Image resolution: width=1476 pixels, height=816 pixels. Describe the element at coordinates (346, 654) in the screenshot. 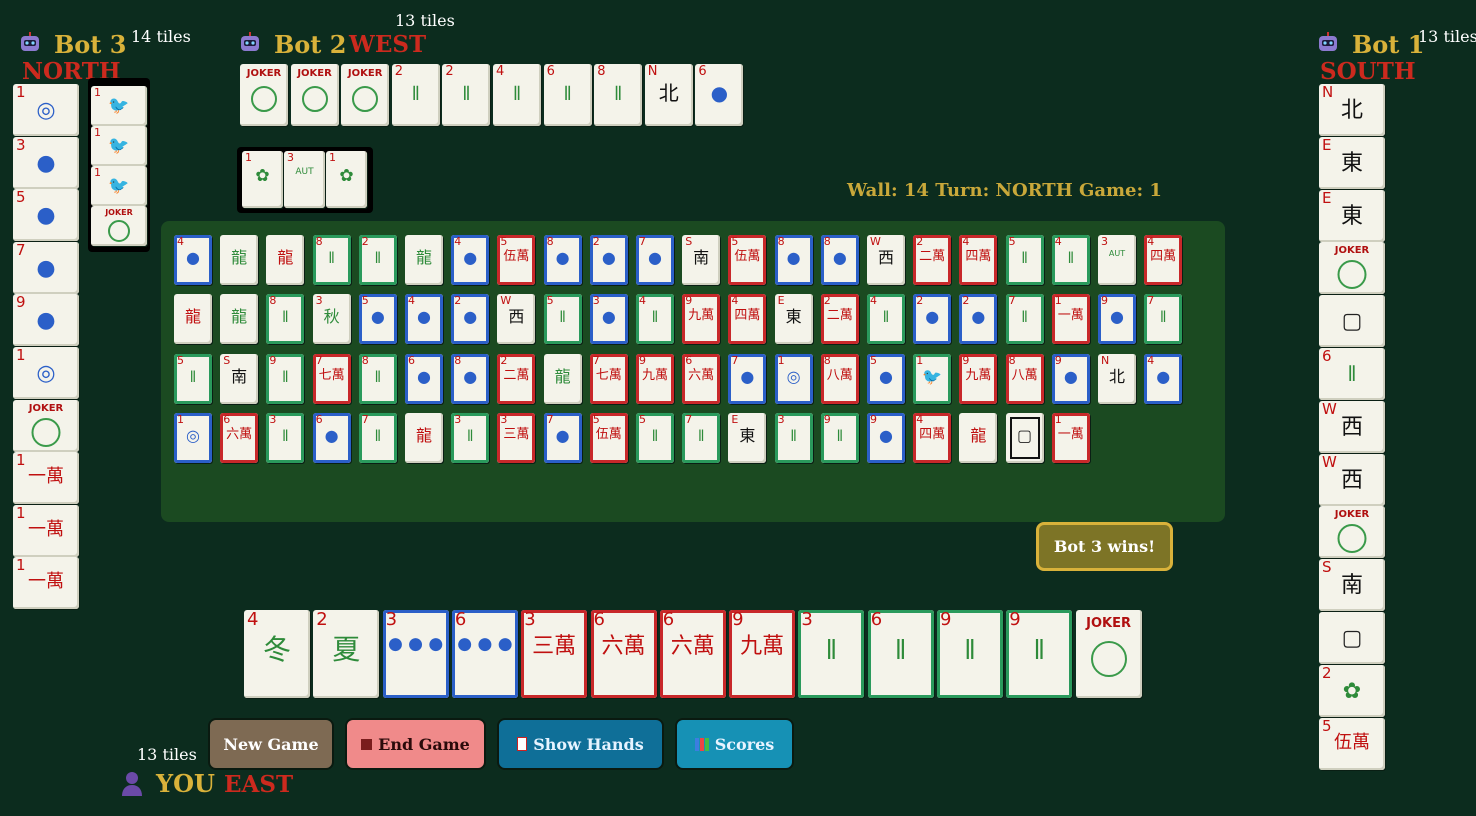

I see `player-hand-tile: 2夏` at that location.